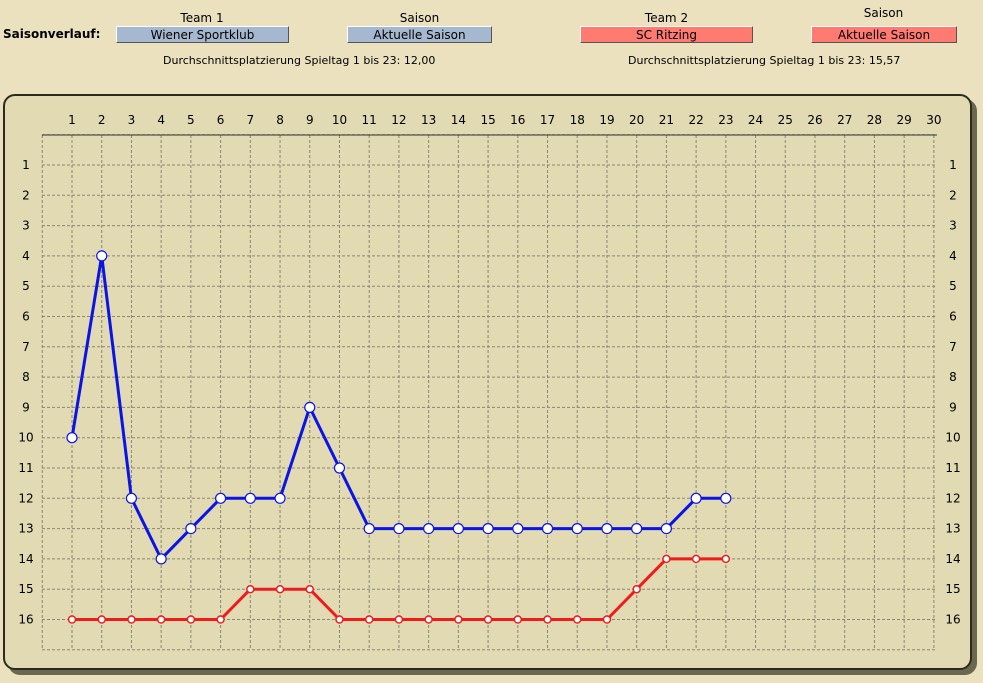 The width and height of the screenshot is (983, 683). I want to click on x-tick-label: 16, so click(517, 120).